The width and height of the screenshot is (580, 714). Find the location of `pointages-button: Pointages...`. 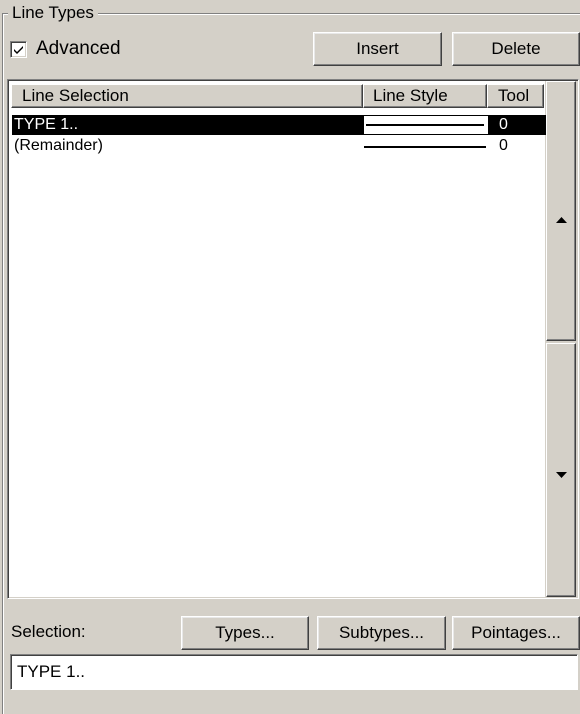

pointages-button: Pointages... is located at coordinates (516, 633).